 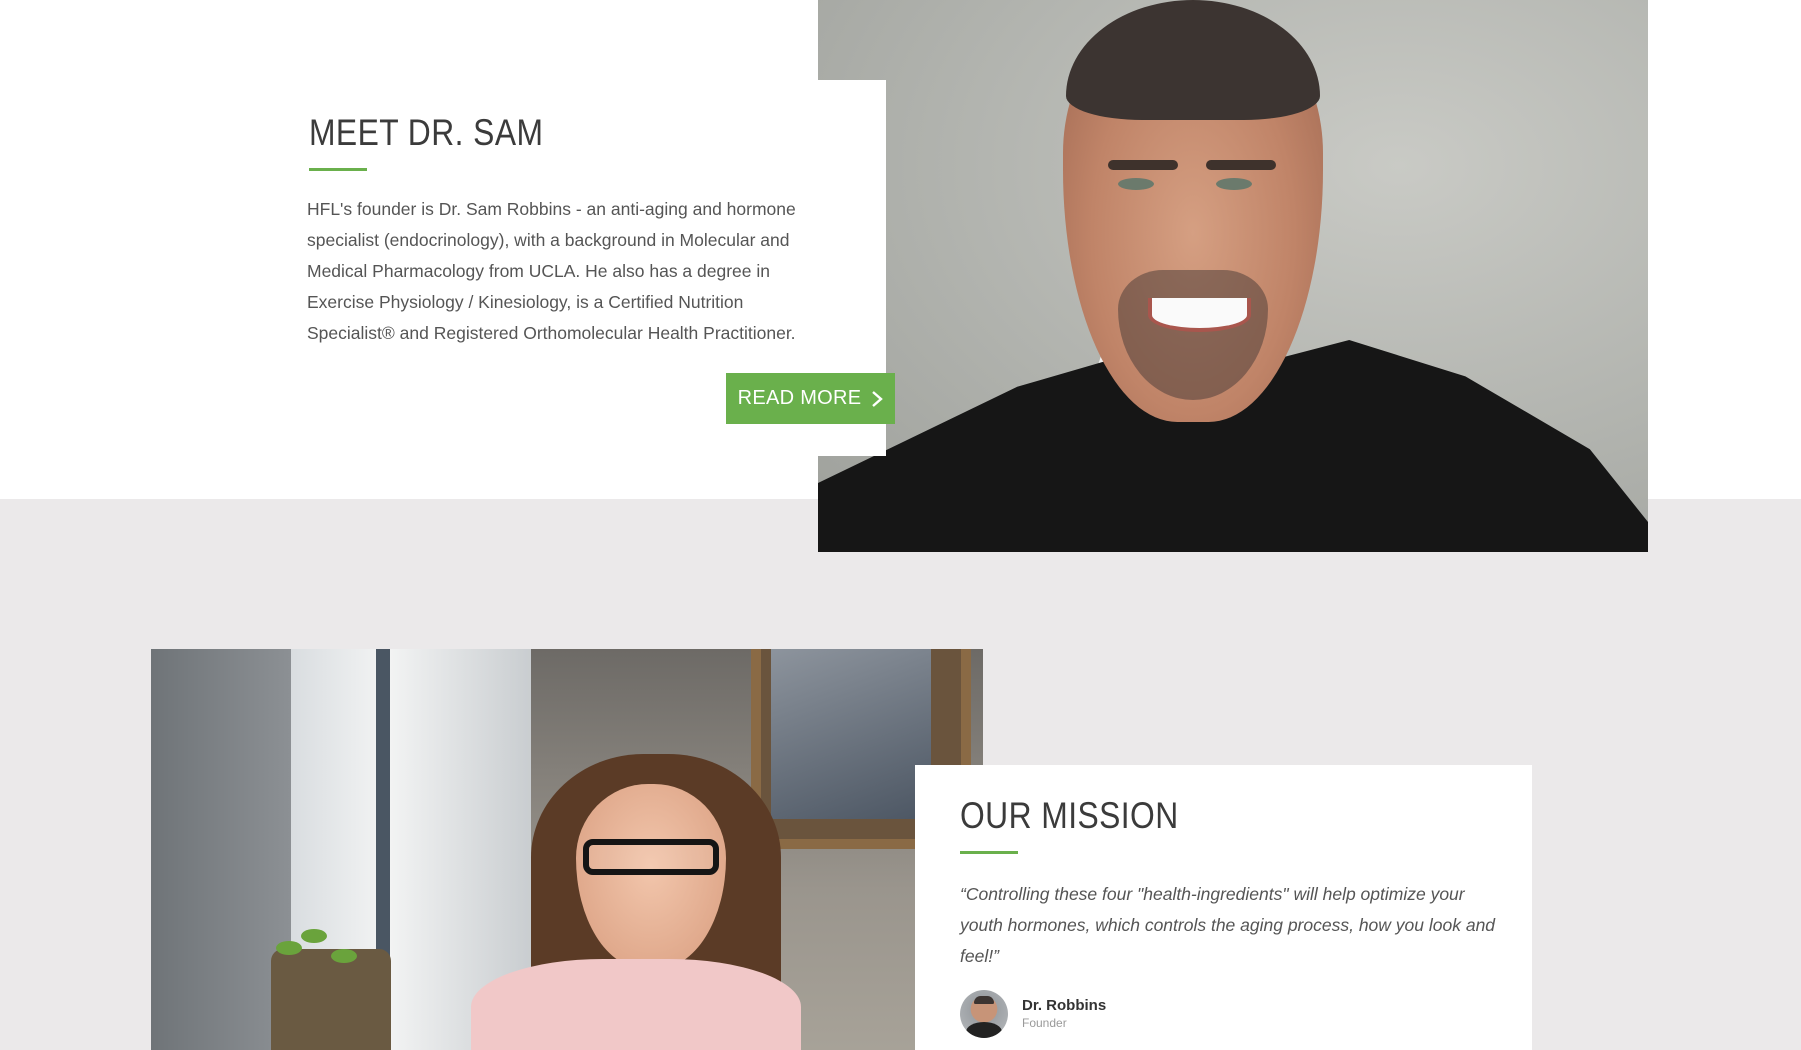 What do you see at coordinates (1069, 815) in the screenshot?
I see `mission-title: OUR MISSION` at bounding box center [1069, 815].